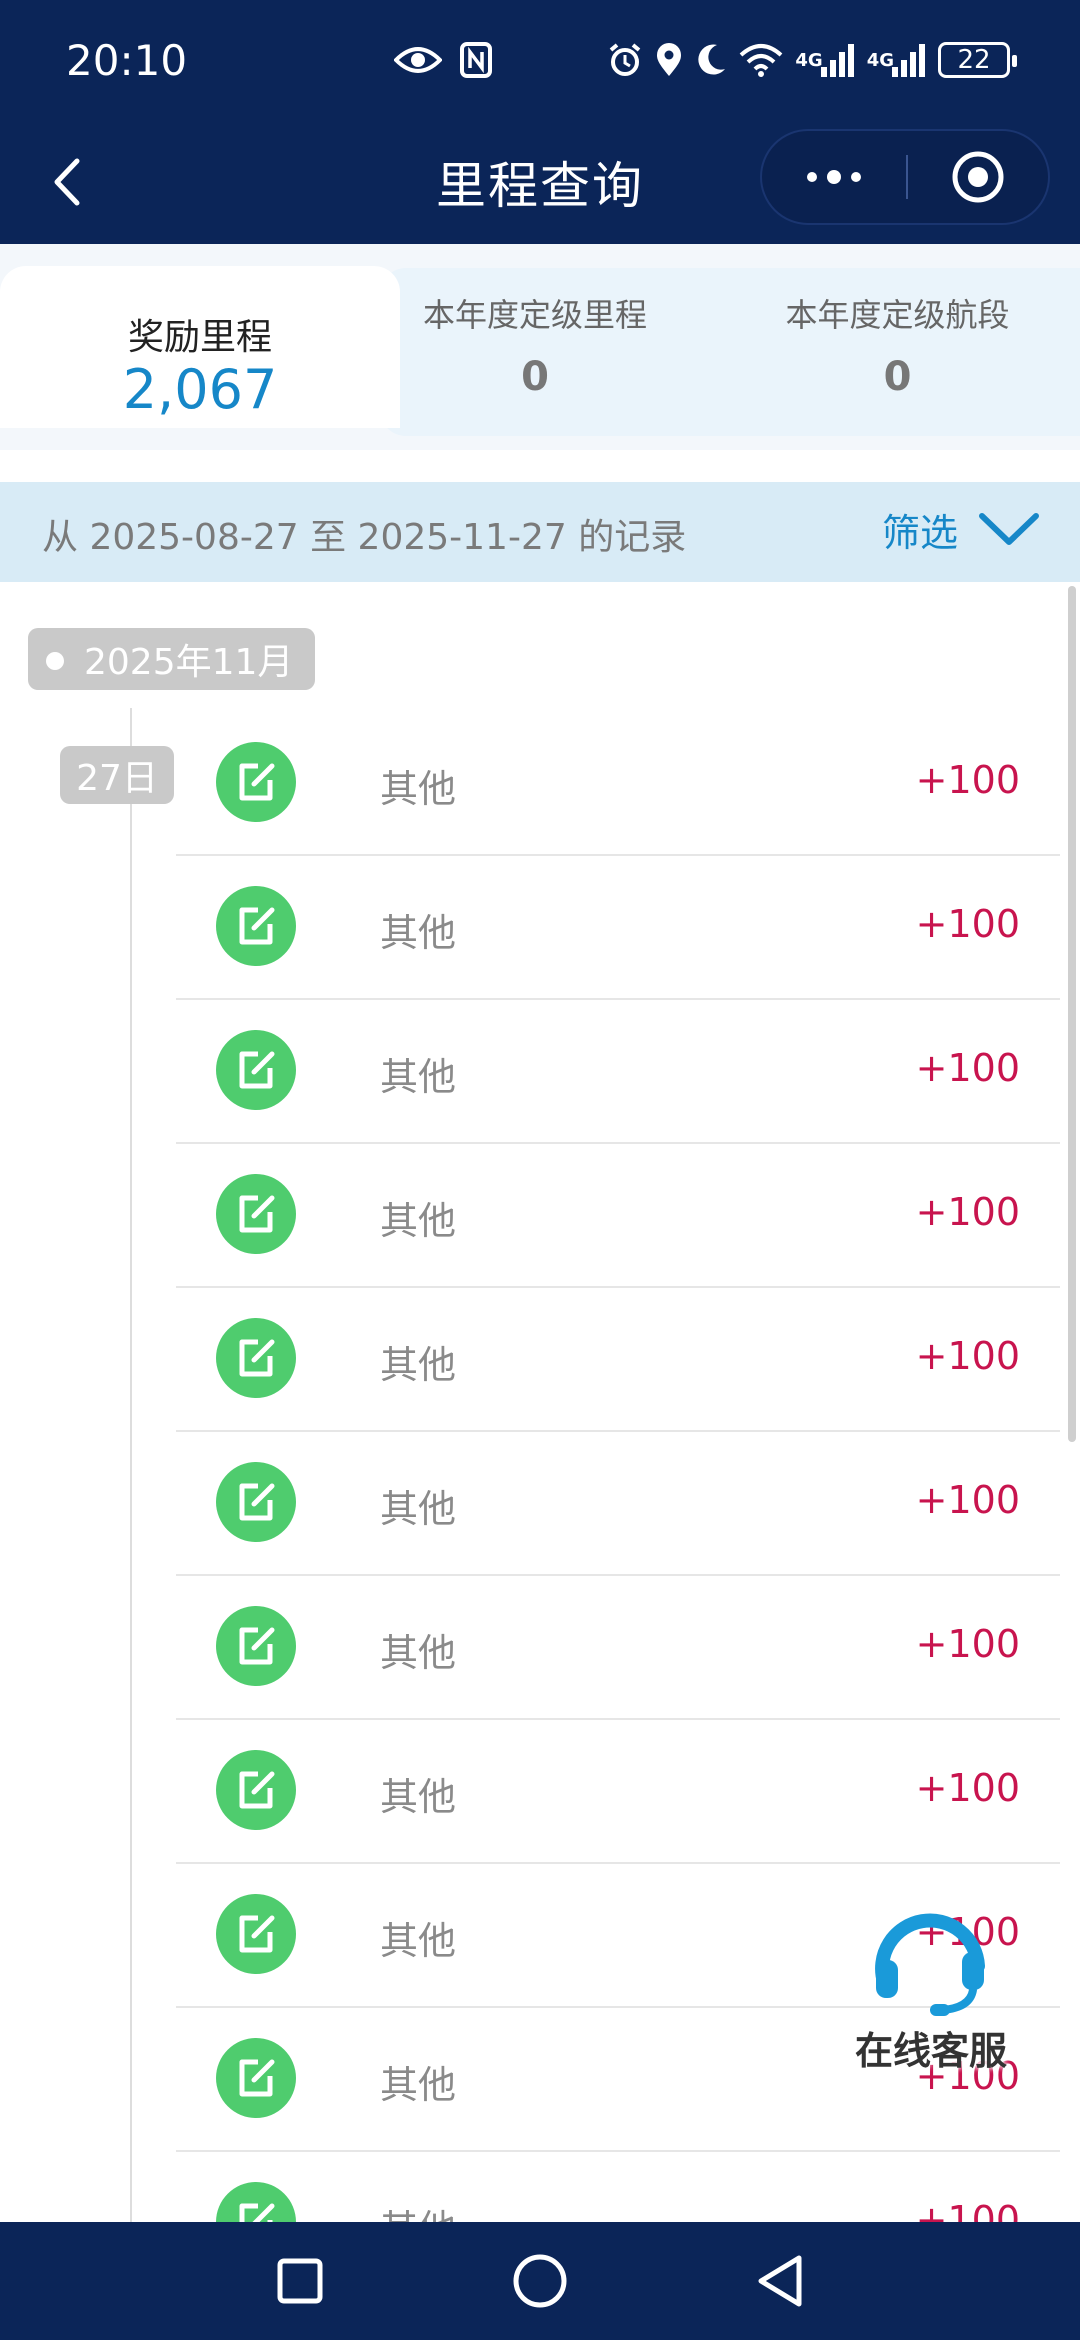 This screenshot has width=1080, height=2340. Describe the element at coordinates (540, 182) in the screenshot. I see `nav-bar: 里程查询` at that location.